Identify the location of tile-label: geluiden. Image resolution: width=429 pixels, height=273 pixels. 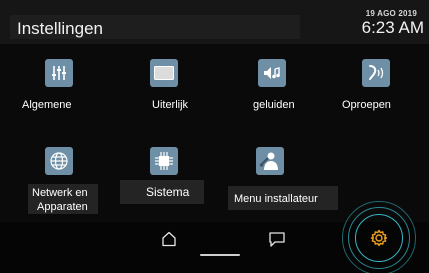
(274, 105).